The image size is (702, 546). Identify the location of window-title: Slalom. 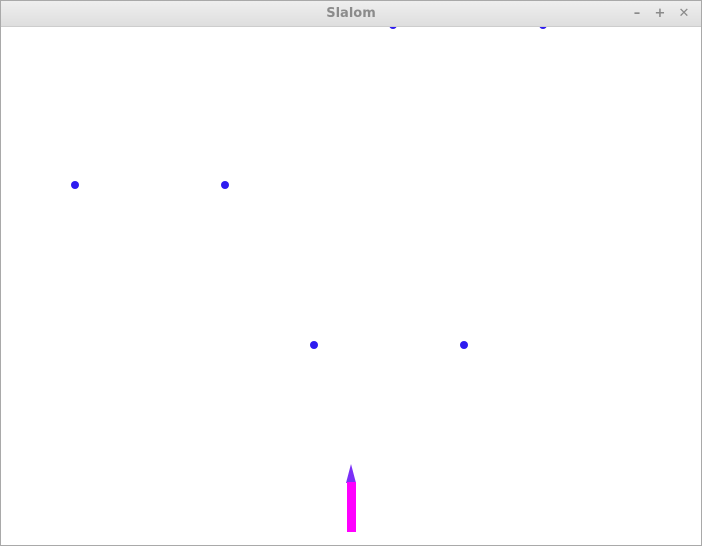
(351, 13).